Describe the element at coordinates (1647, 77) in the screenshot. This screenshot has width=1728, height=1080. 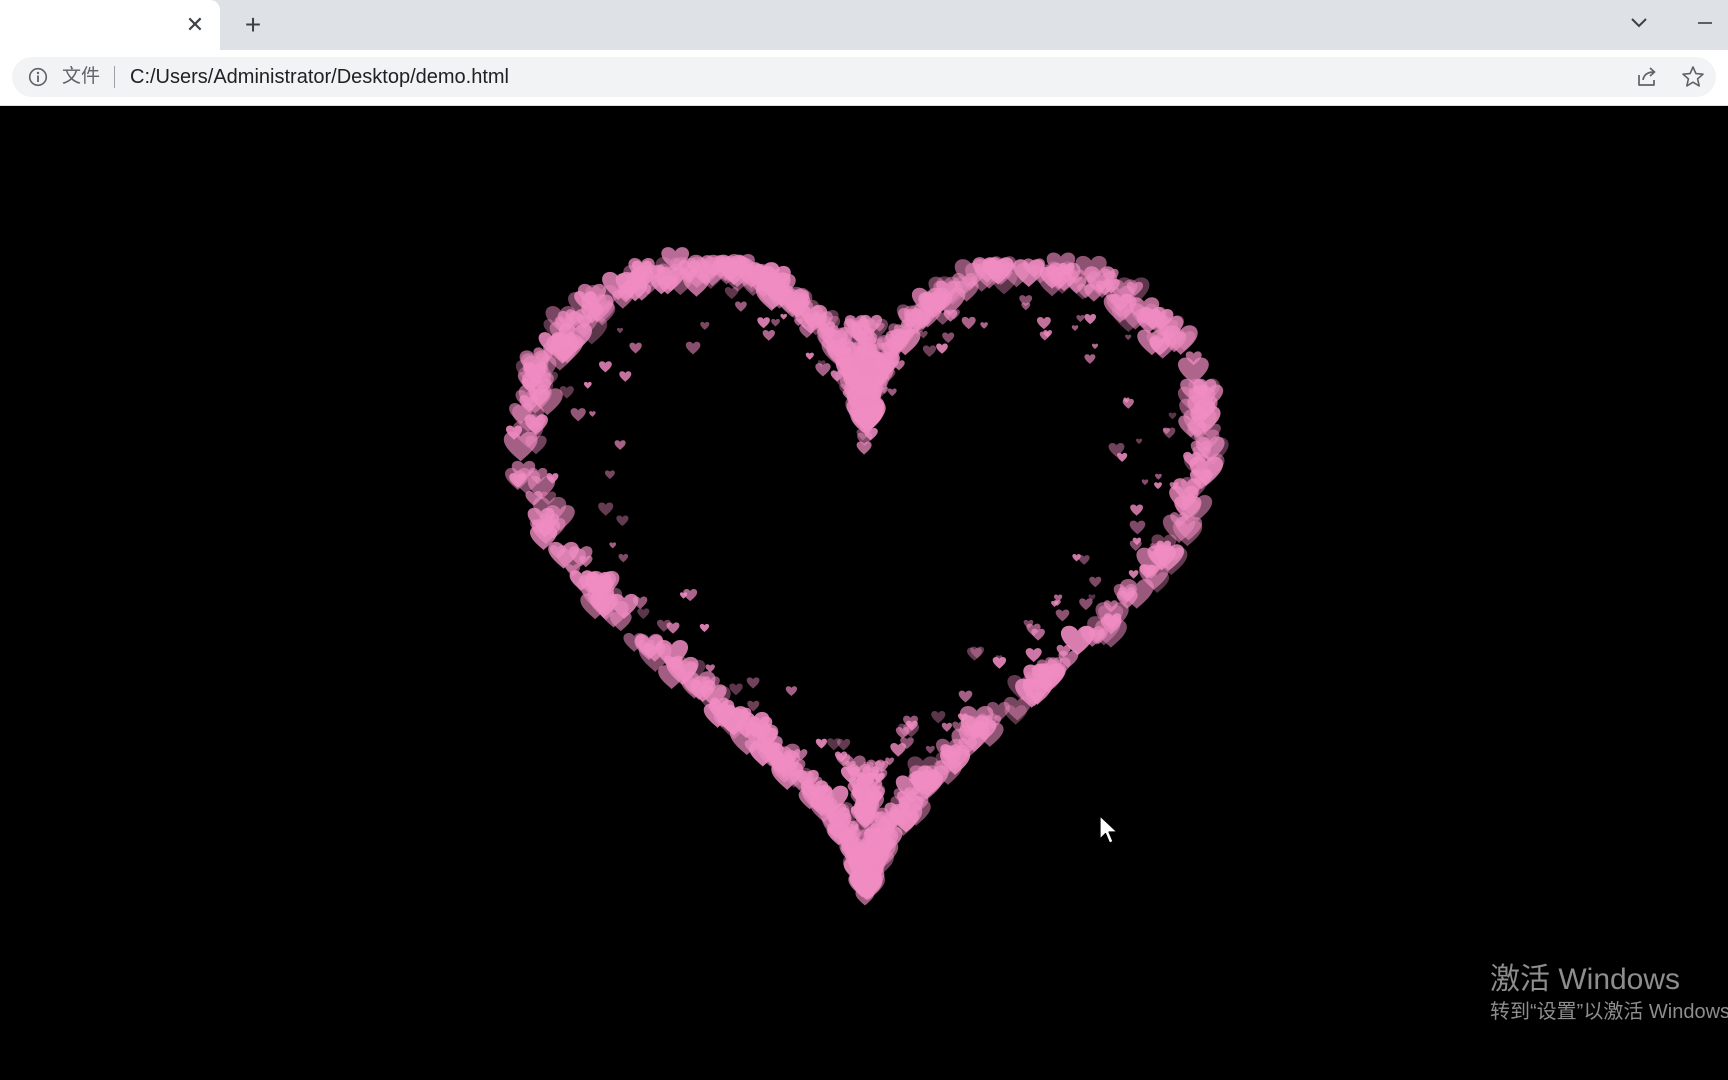
I see `share-icon` at that location.